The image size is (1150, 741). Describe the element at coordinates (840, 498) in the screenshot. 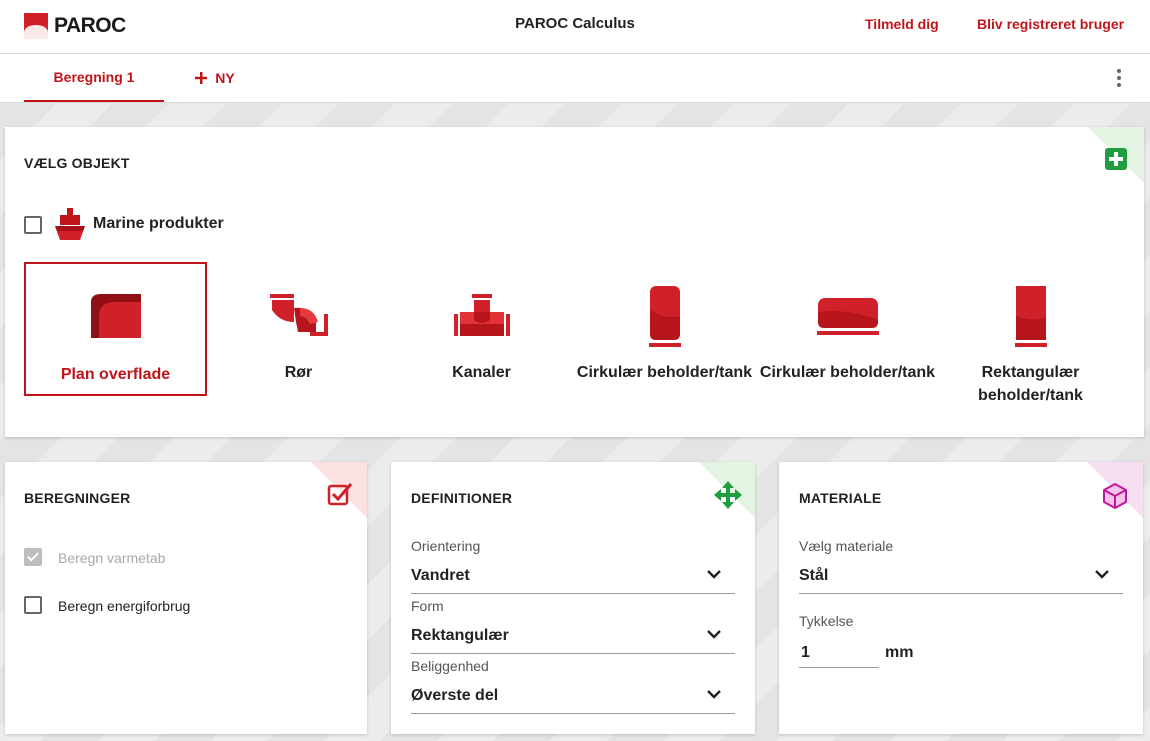

I see `card-title: MATERIALE` at that location.